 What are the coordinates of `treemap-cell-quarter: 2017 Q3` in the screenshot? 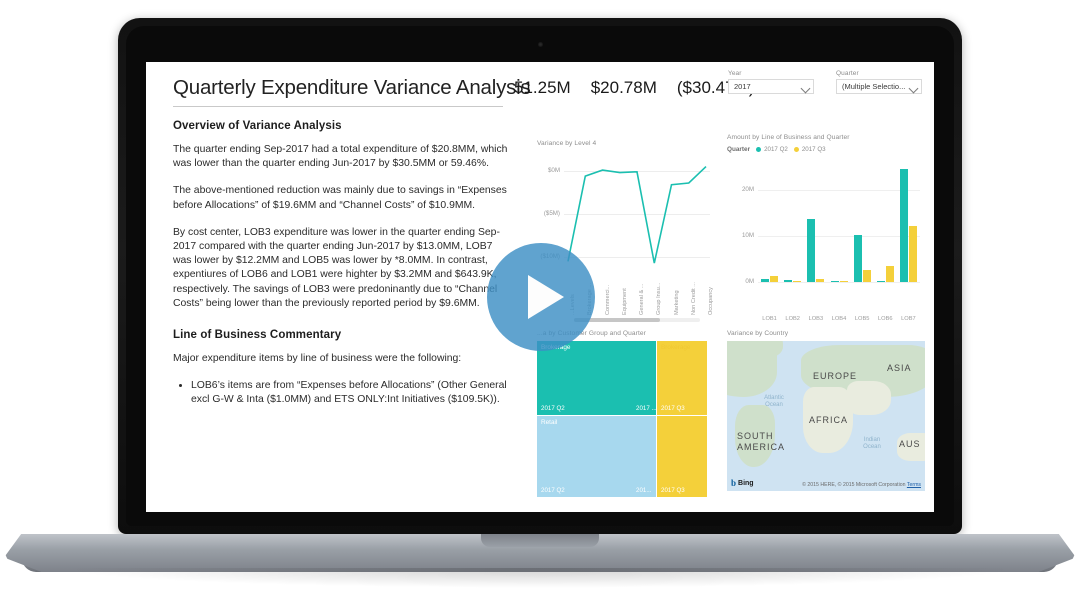 It's located at (673, 408).